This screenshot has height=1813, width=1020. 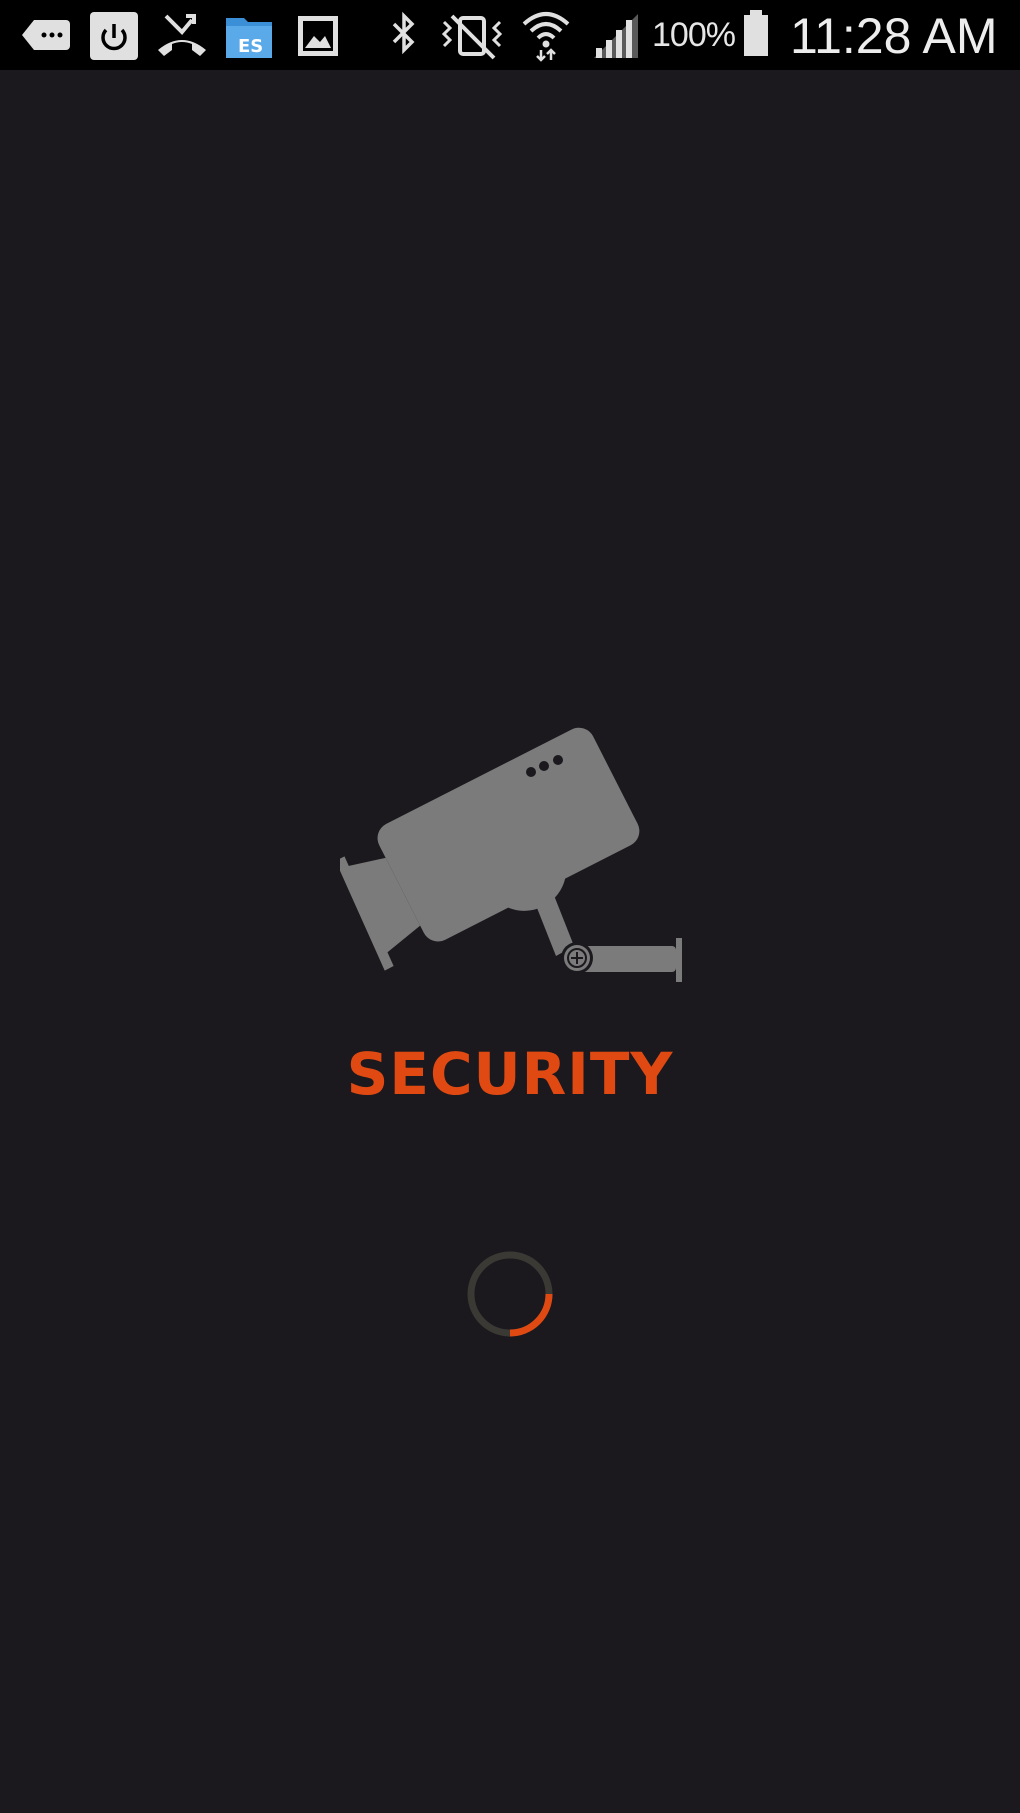 I want to click on missed-call-icon, so click(x=182, y=35).